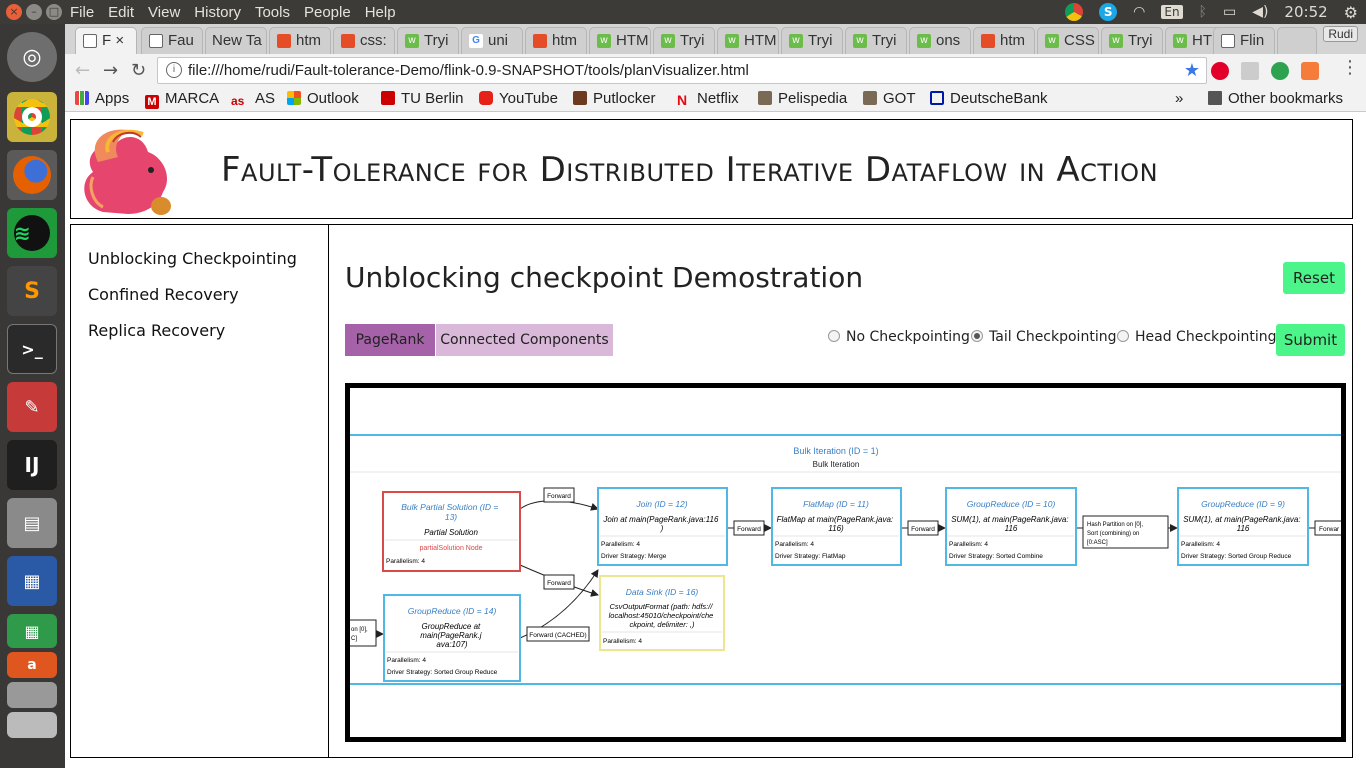  Describe the element at coordinates (164, 12) in the screenshot. I see `menu-view: View` at that location.